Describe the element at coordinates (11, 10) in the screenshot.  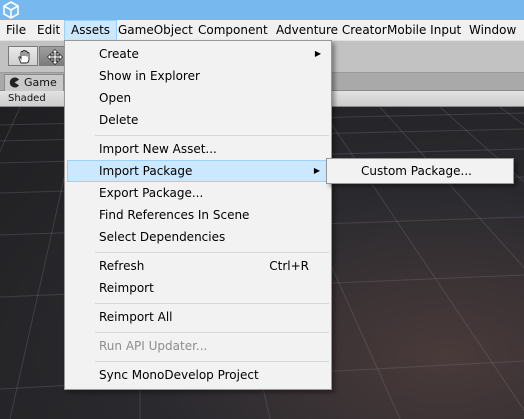
I see `unity-logo-icon` at that location.